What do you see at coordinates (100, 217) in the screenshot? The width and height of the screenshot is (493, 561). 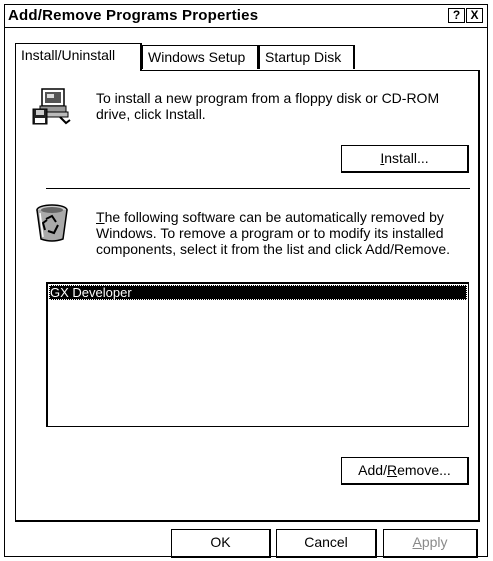 I see `remove-description-mnemonic: T` at bounding box center [100, 217].